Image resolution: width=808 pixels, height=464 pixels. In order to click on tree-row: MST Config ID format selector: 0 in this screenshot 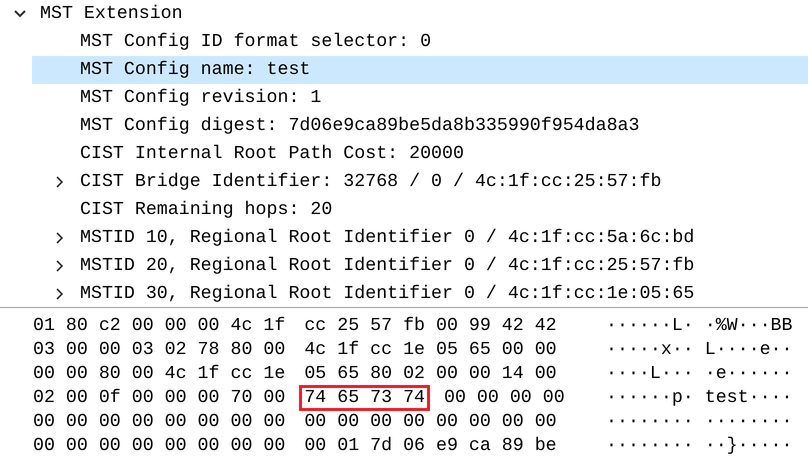, I will do `click(420, 42)`.